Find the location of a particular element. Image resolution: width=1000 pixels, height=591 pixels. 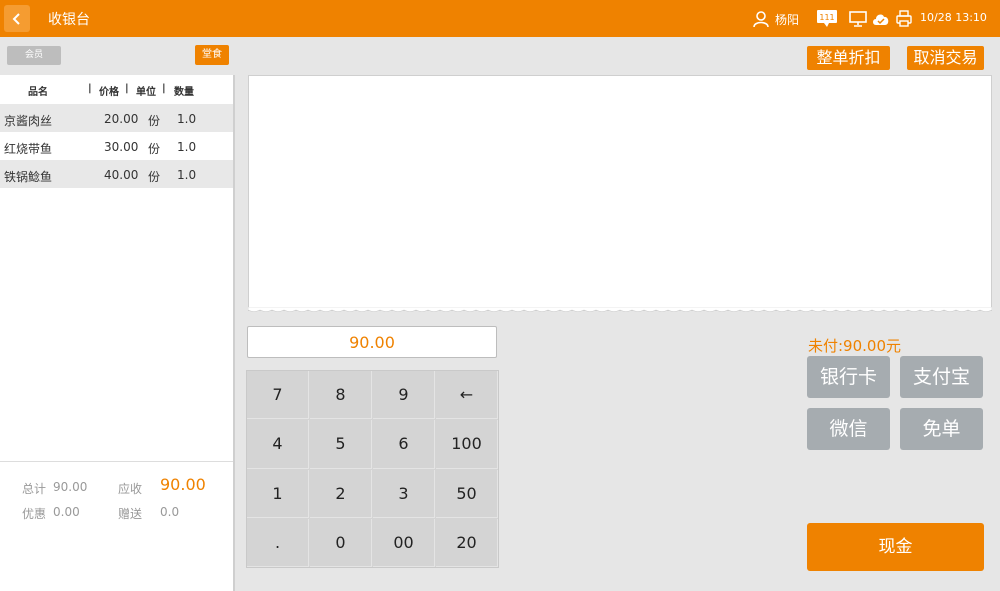

discount-value: 0.00 is located at coordinates (66, 512).